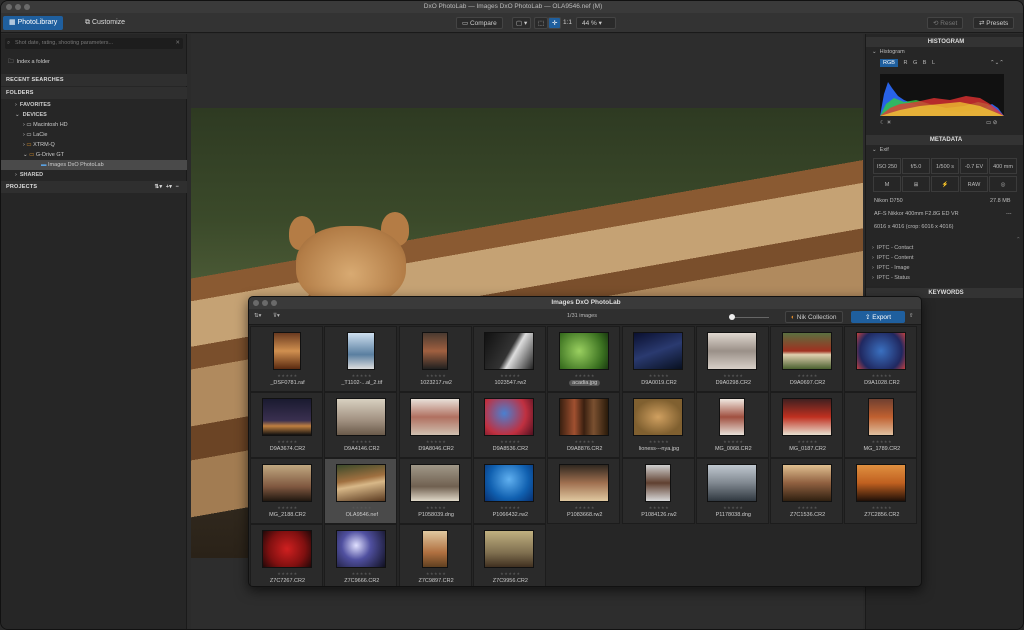 This screenshot has width=1024, height=630. Describe the element at coordinates (45, 125) in the screenshot. I see `device-macintosh-hd: › ▭ Macintosh HD` at that location.